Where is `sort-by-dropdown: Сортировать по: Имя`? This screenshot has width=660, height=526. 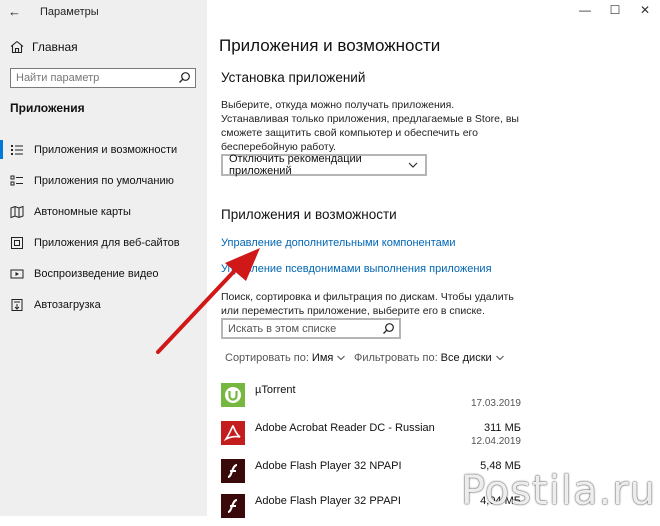
sort-by-dropdown: Сортировать по: Имя is located at coordinates (285, 358).